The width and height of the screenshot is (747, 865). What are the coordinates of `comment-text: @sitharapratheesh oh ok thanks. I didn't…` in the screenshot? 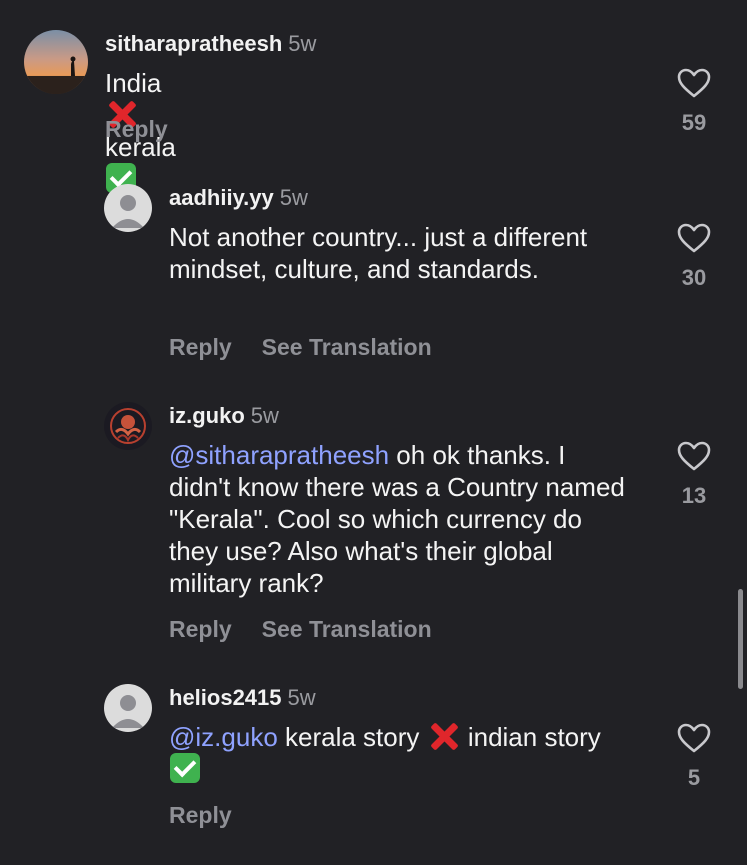 It's located at (397, 519).